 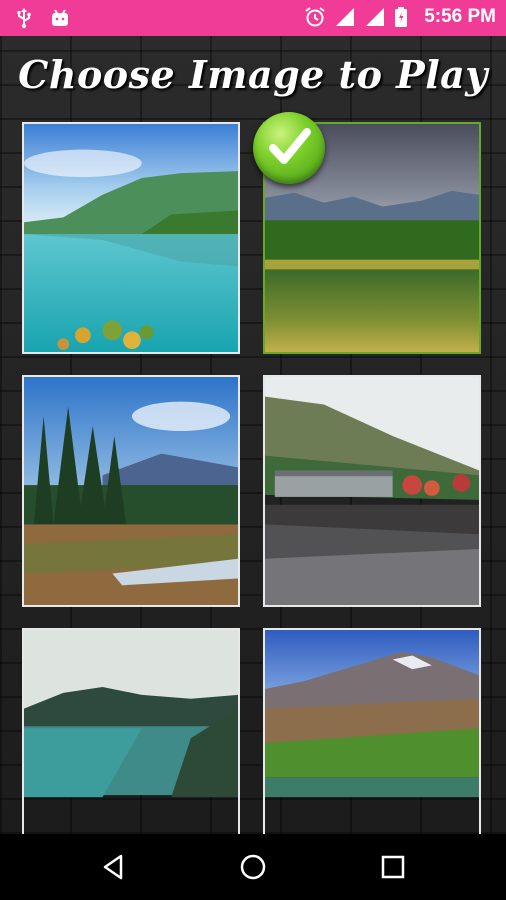 I want to click on status-bar: 5:56 PM, so click(x=253, y=18).